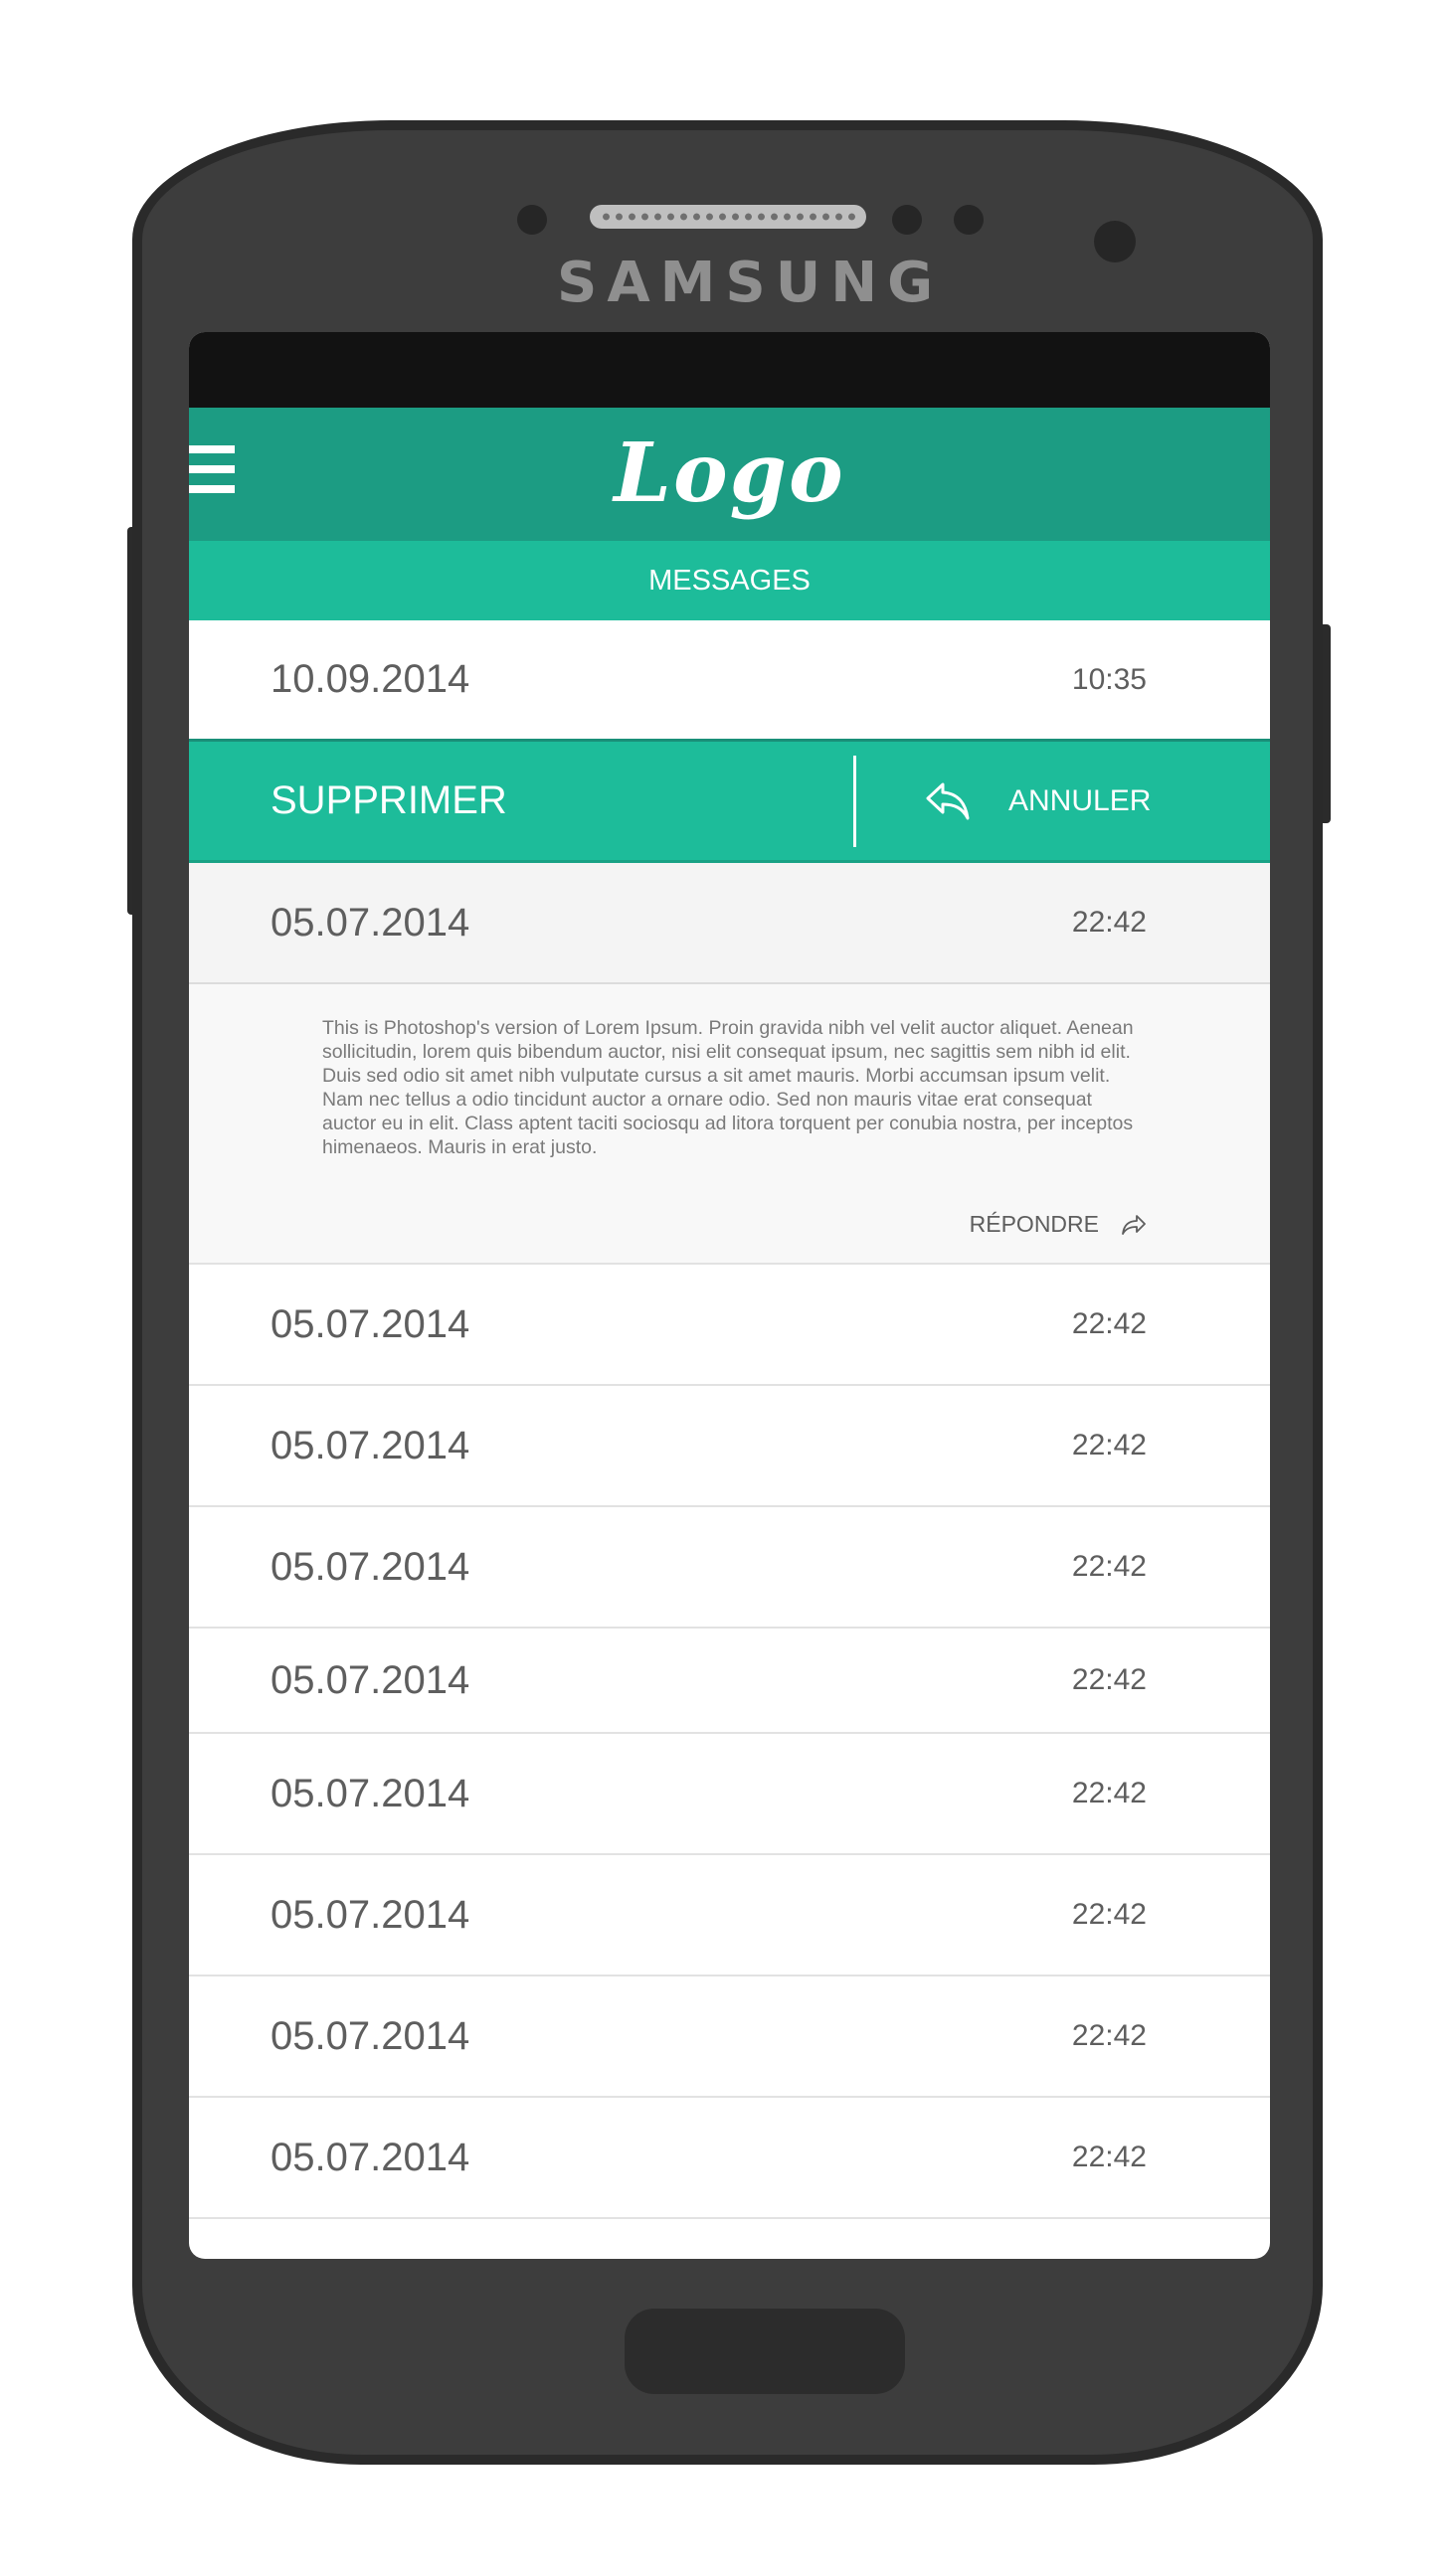 The image size is (1449, 2576). What do you see at coordinates (728, 217) in the screenshot?
I see `speaker-dots` at bounding box center [728, 217].